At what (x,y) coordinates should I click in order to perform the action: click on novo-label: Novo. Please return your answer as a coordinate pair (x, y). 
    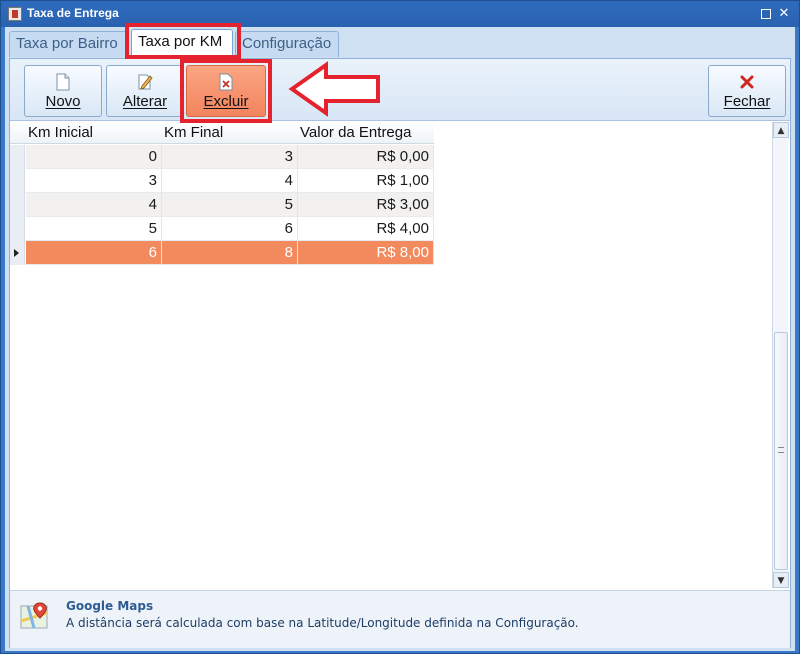
    Looking at the image, I should click on (63, 101).